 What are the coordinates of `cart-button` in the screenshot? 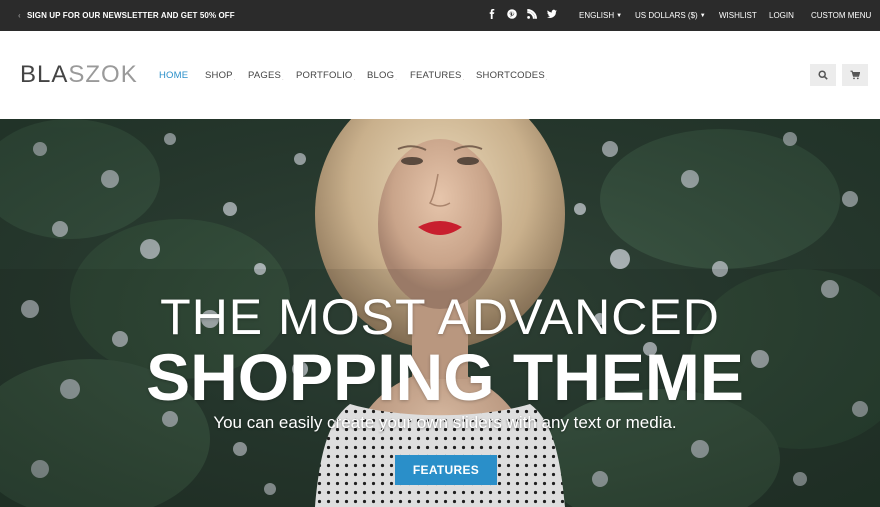 It's located at (855, 75).